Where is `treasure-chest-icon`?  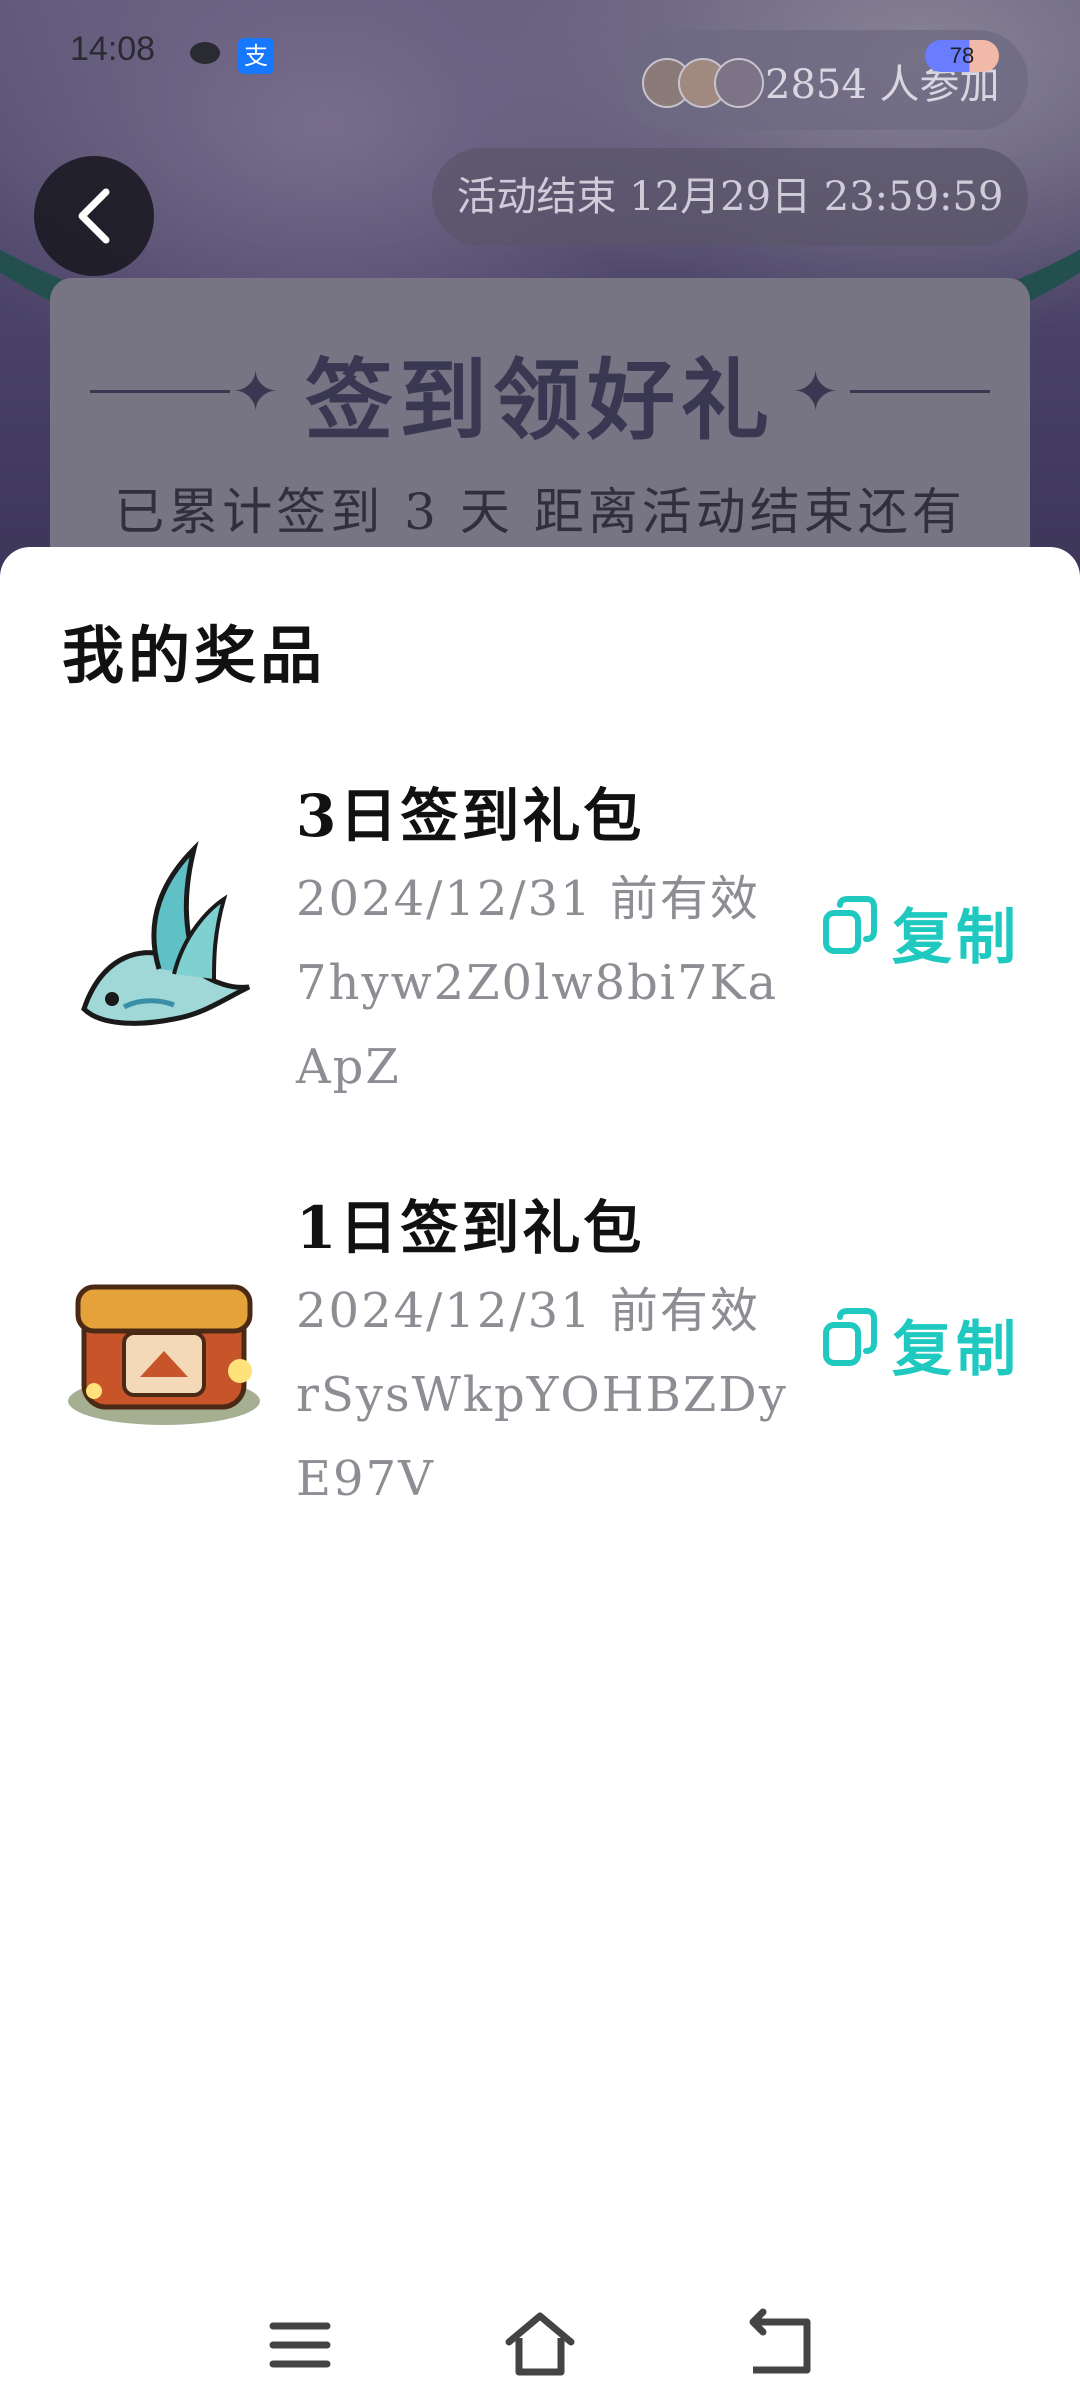
treasure-chest-icon is located at coordinates (164, 1351).